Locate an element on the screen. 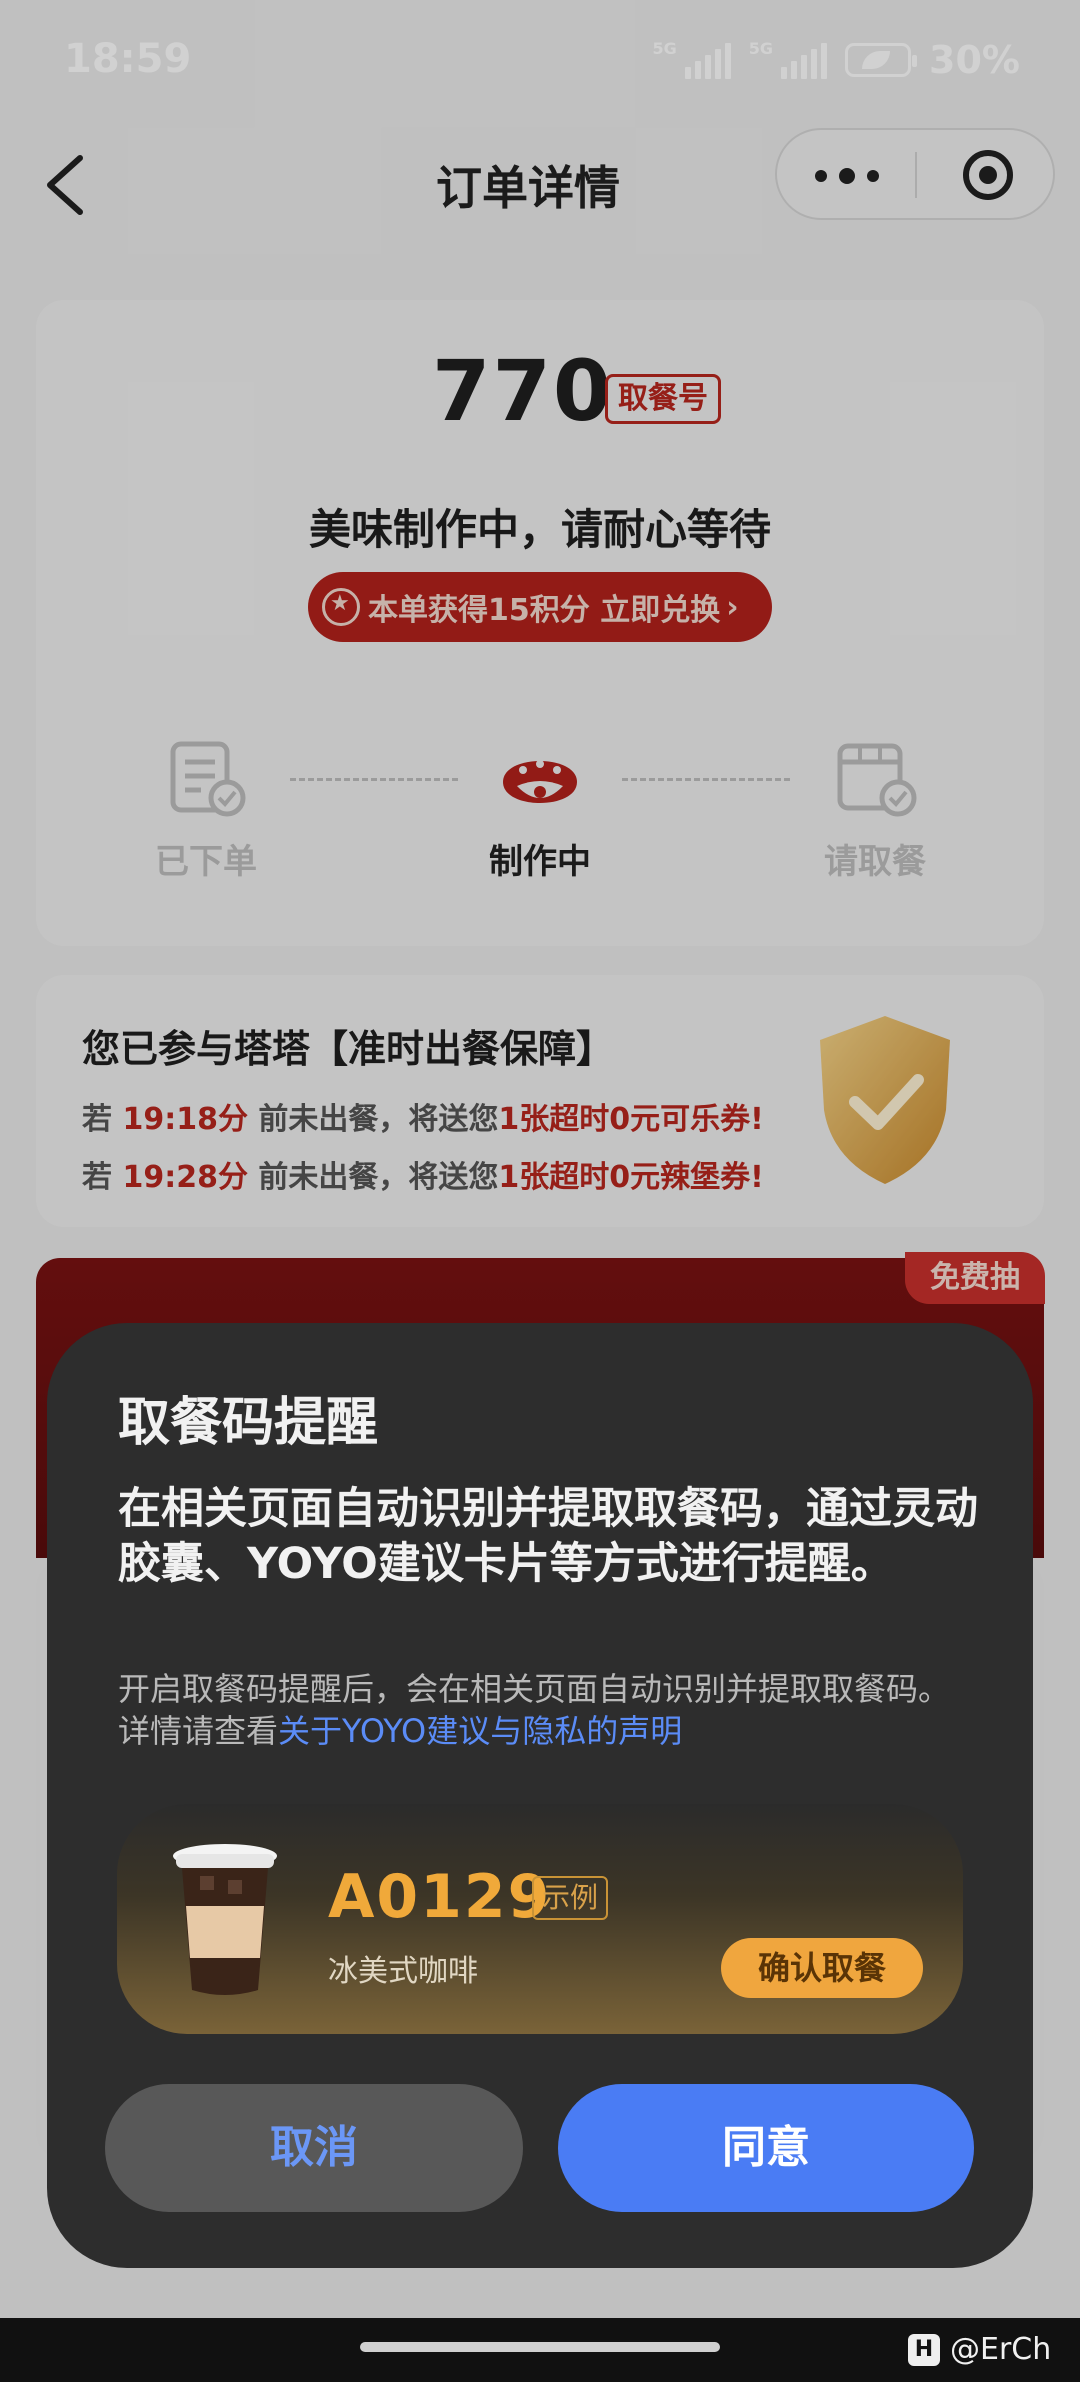  dialog-main-text: 在相关页面自动识别并提取取餐码，通过灵动胶囊、YOYO建议卡片等方式进行提醒。 is located at coordinates (548, 1536).